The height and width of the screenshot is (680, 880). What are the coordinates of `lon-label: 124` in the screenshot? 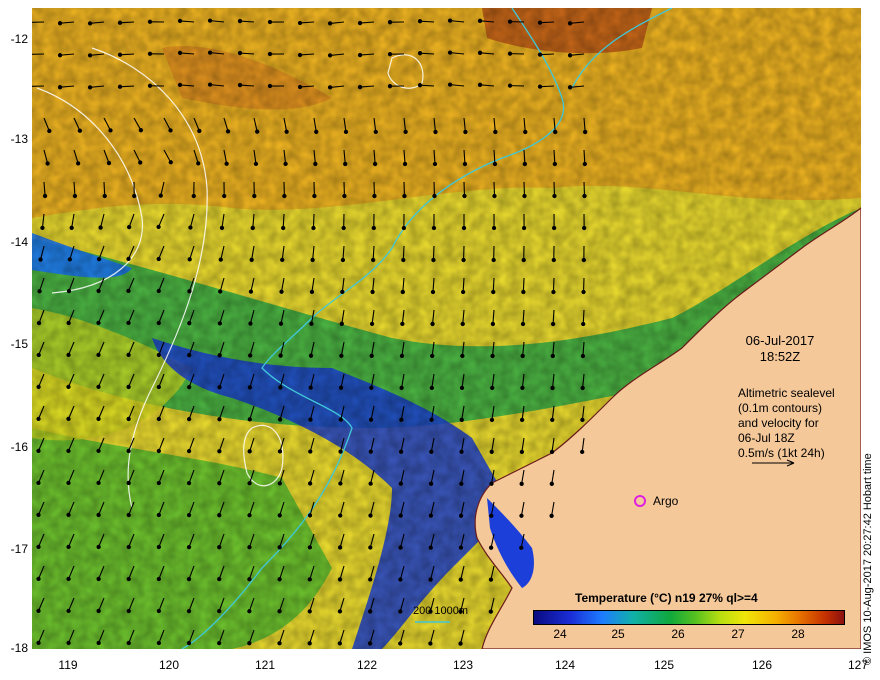 It's located at (565, 665).